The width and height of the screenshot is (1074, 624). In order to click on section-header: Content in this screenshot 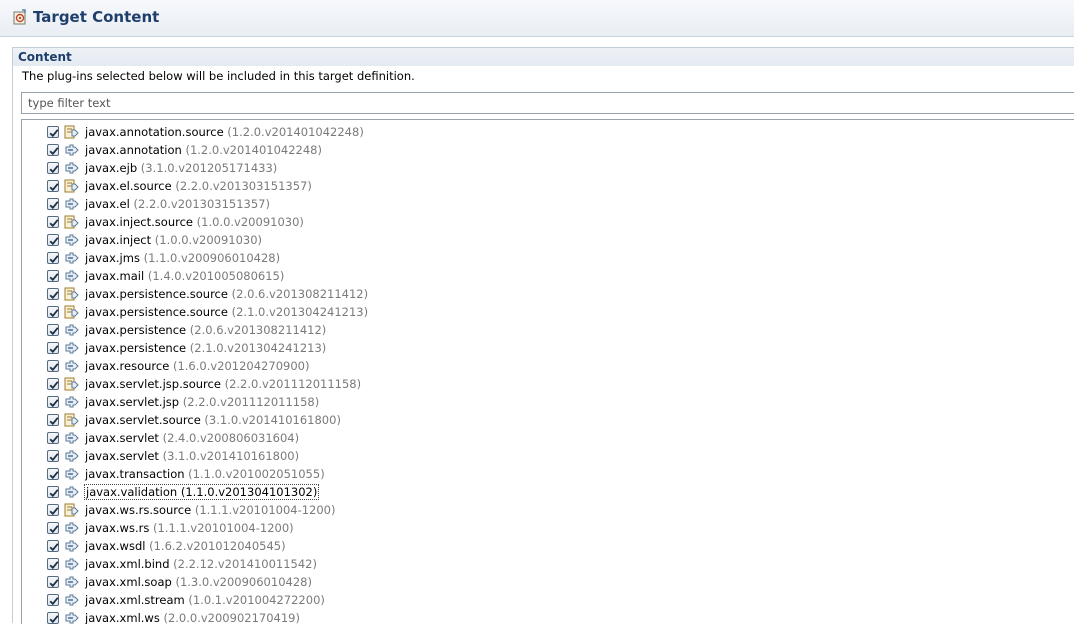, I will do `click(543, 57)`.